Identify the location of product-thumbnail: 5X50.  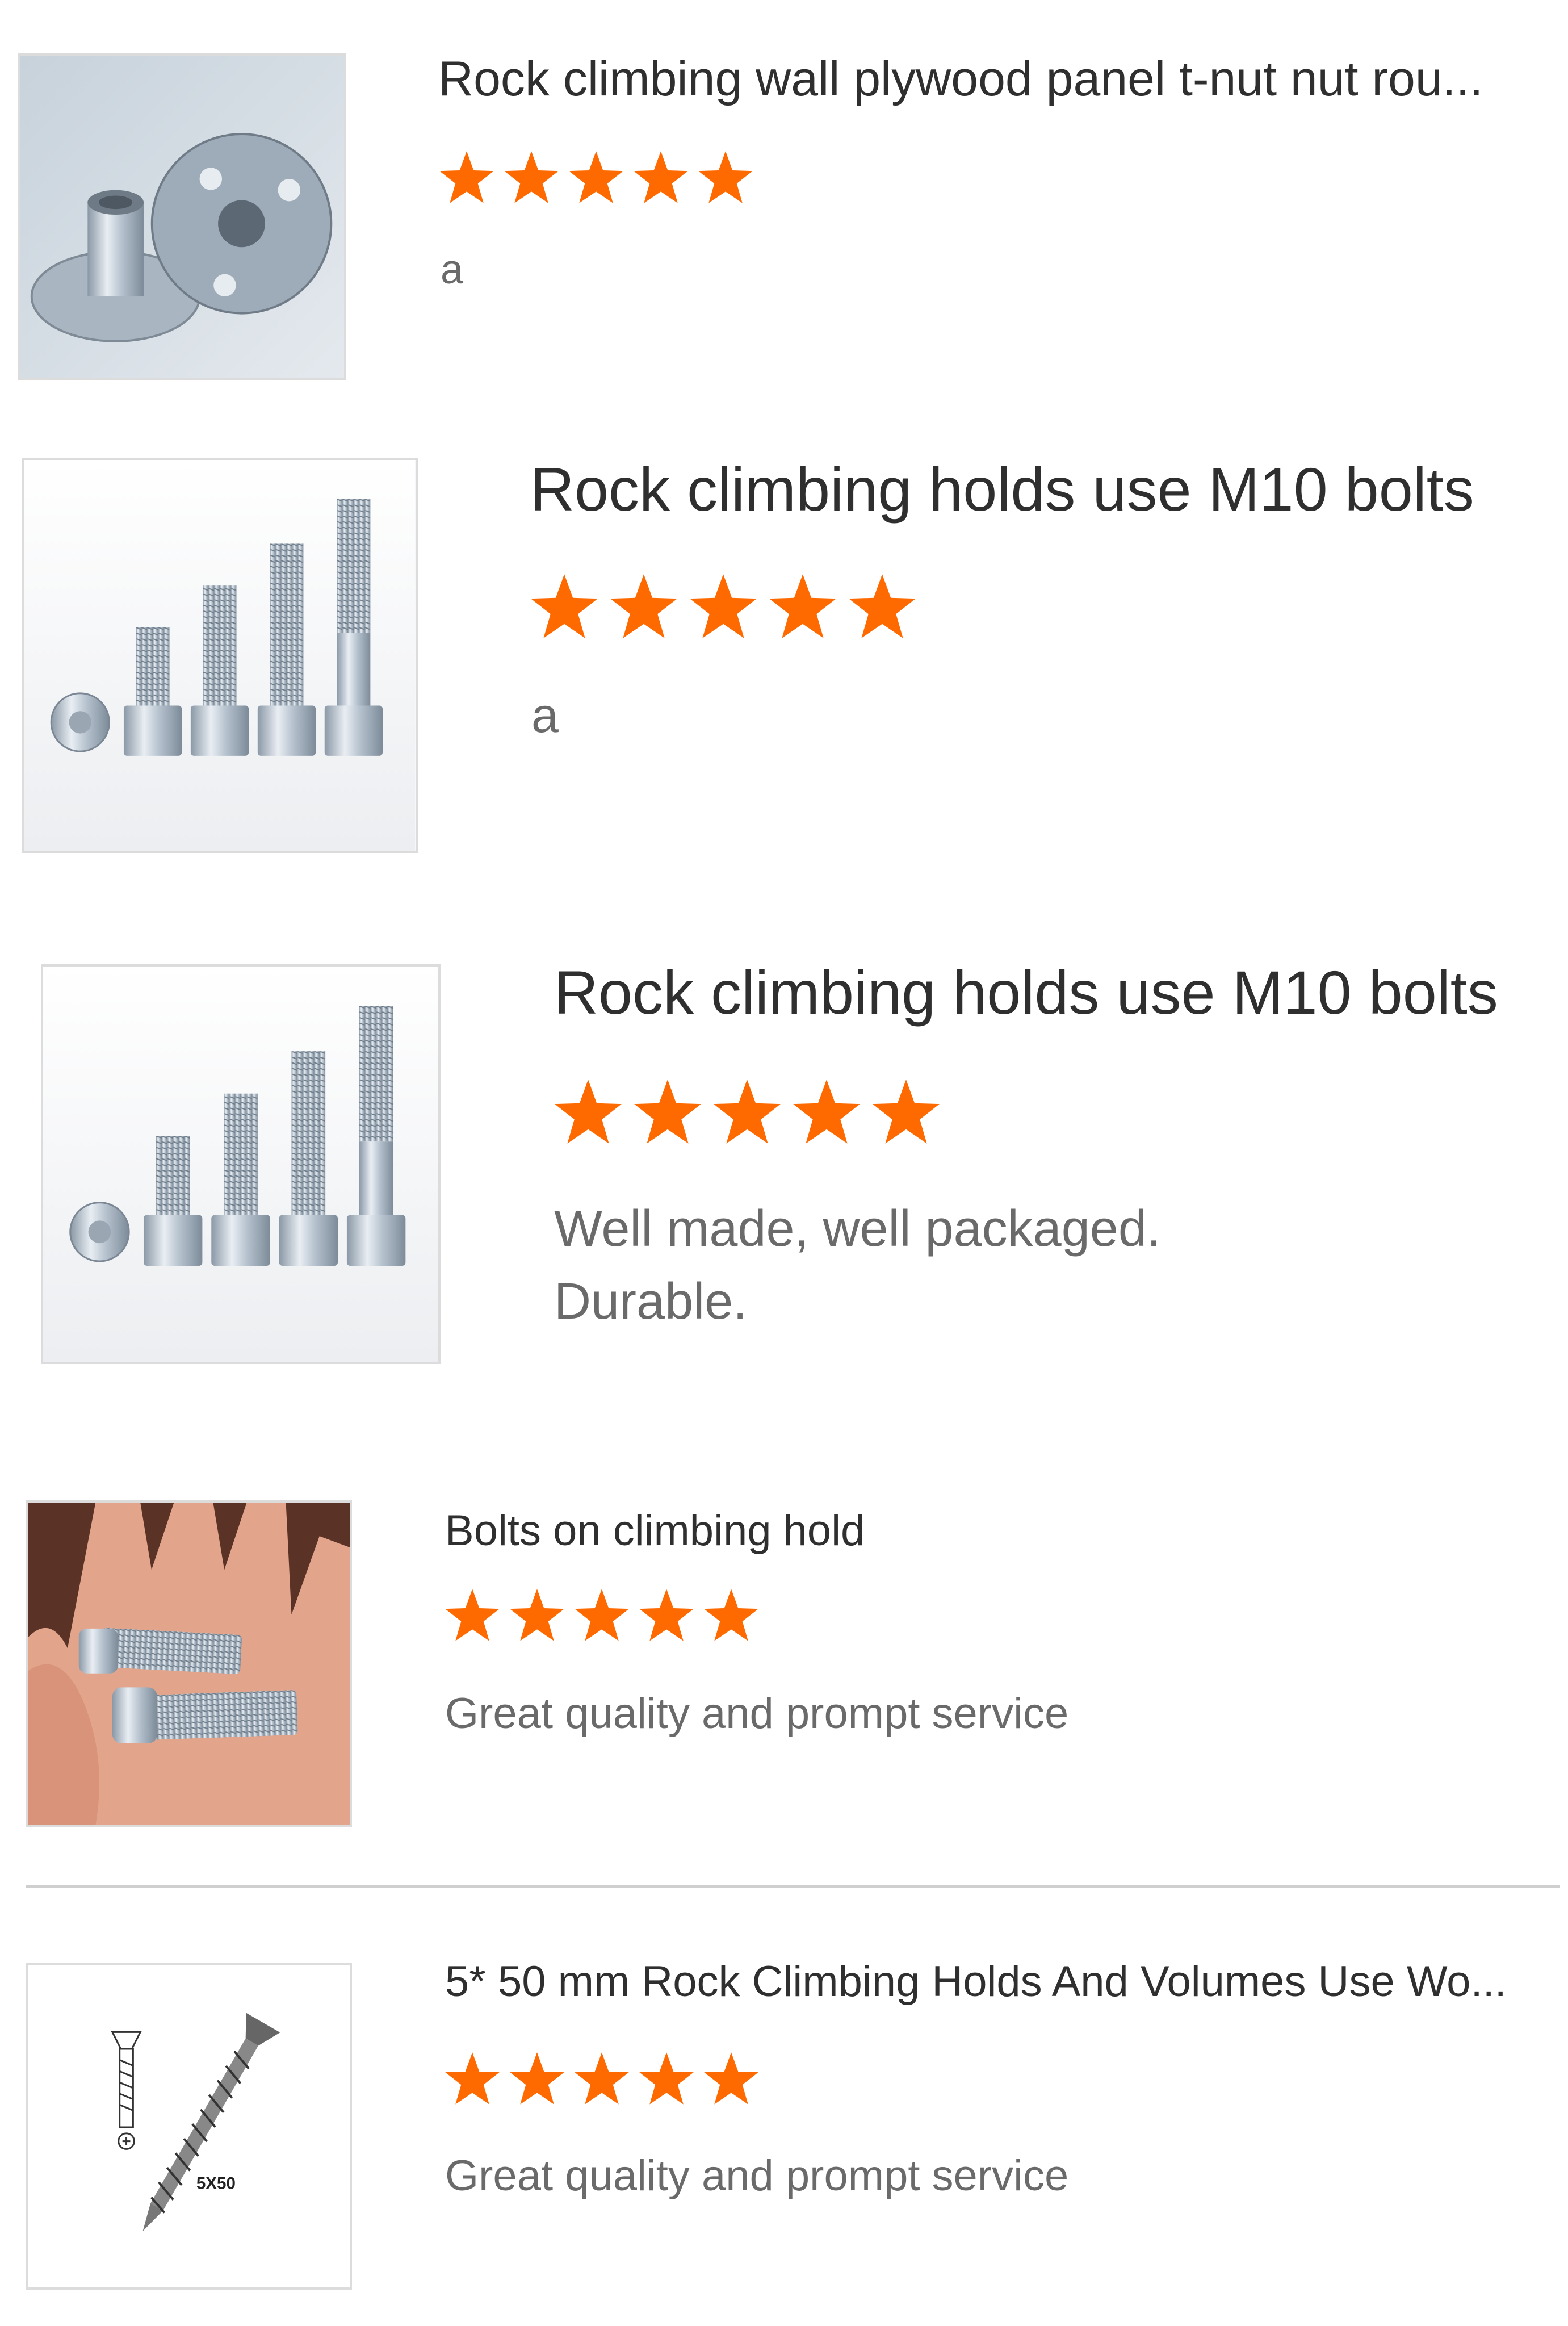
(189, 2126).